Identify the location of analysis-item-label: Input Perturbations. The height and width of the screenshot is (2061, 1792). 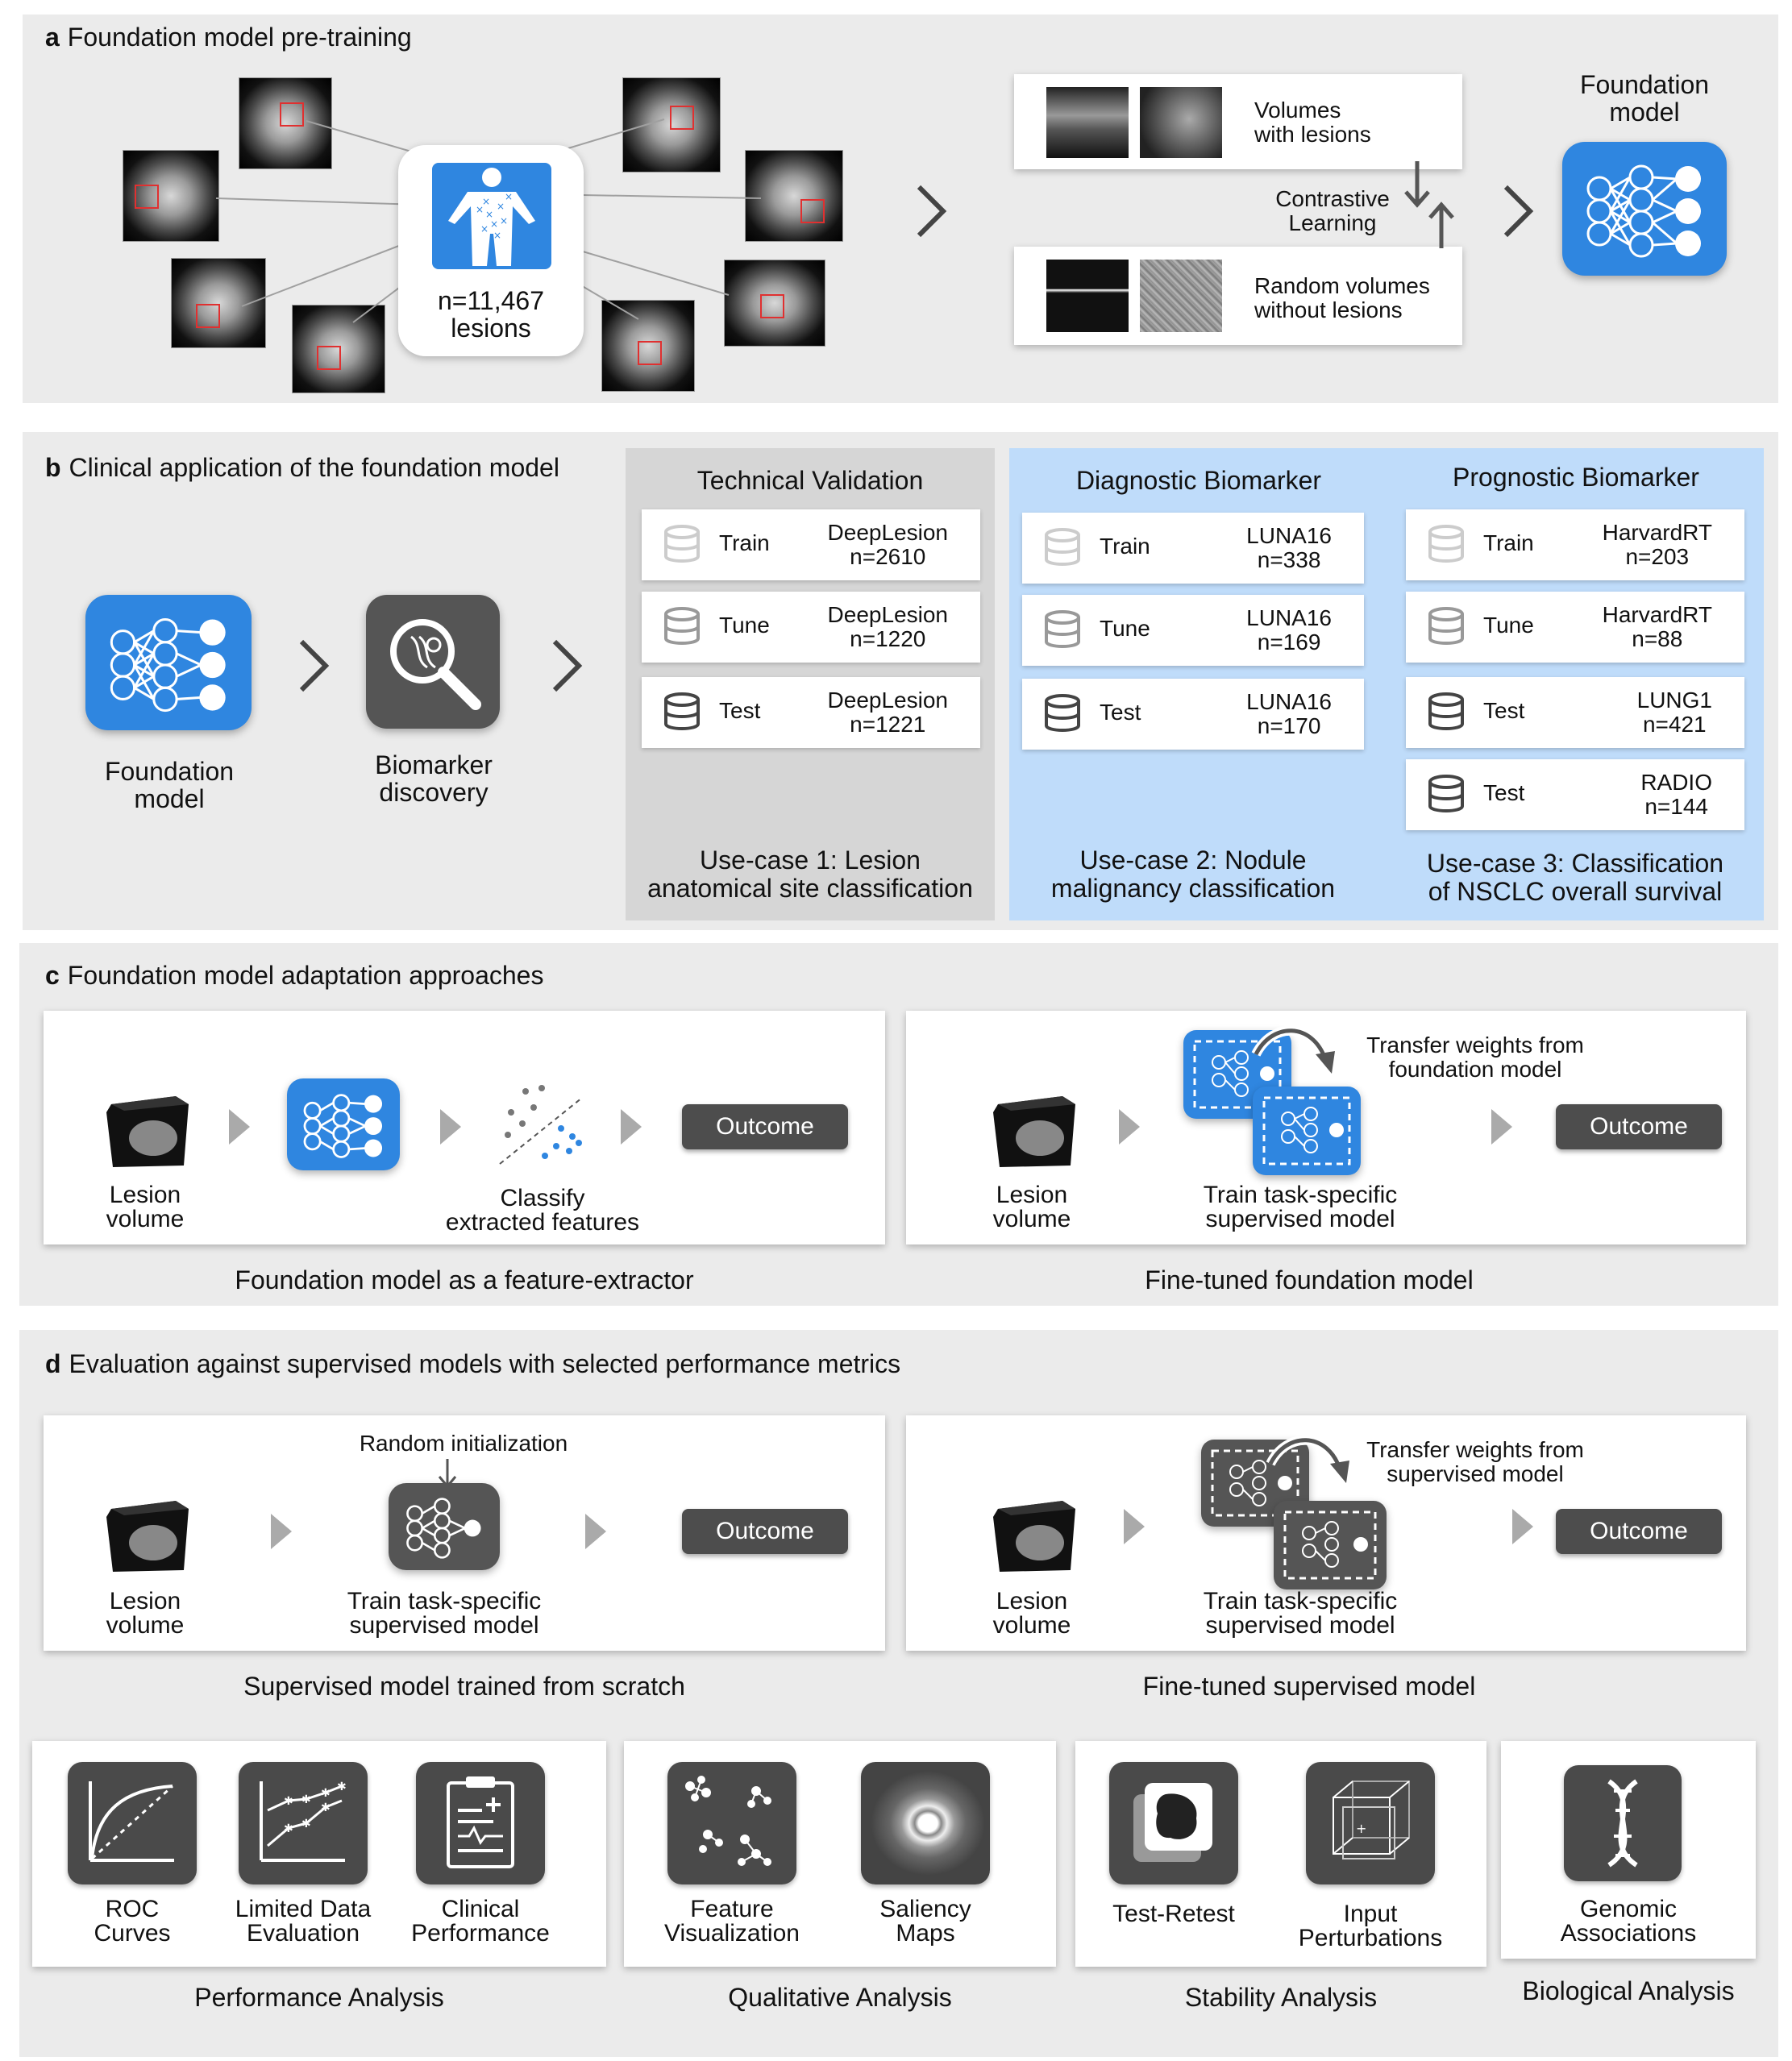
(1370, 1926).